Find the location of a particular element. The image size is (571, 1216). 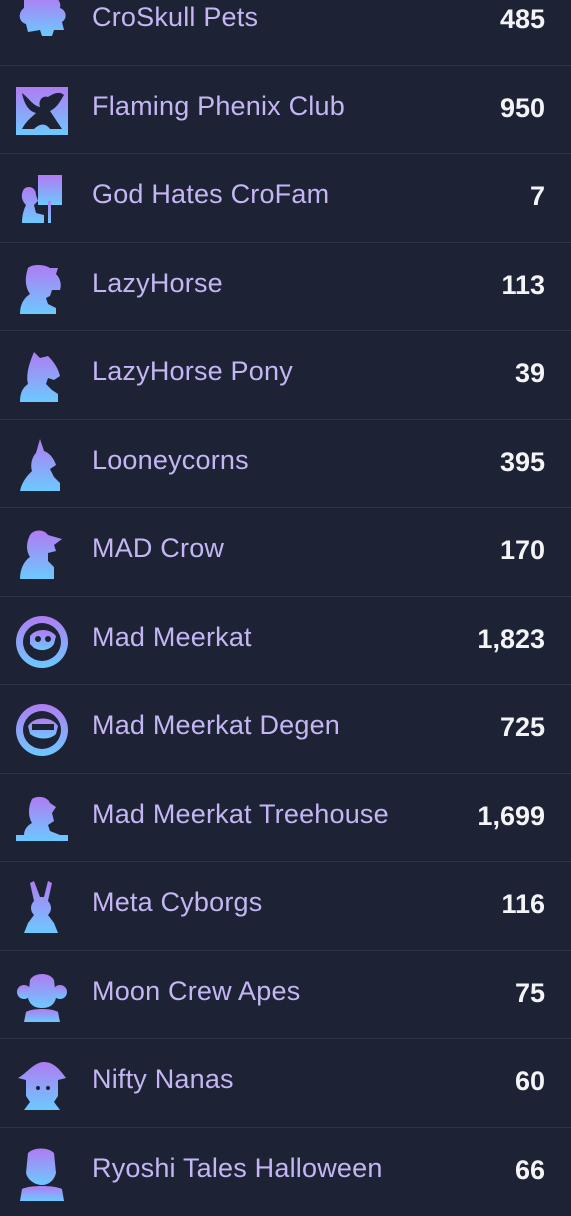

pony-icon is located at coordinates (42, 376).